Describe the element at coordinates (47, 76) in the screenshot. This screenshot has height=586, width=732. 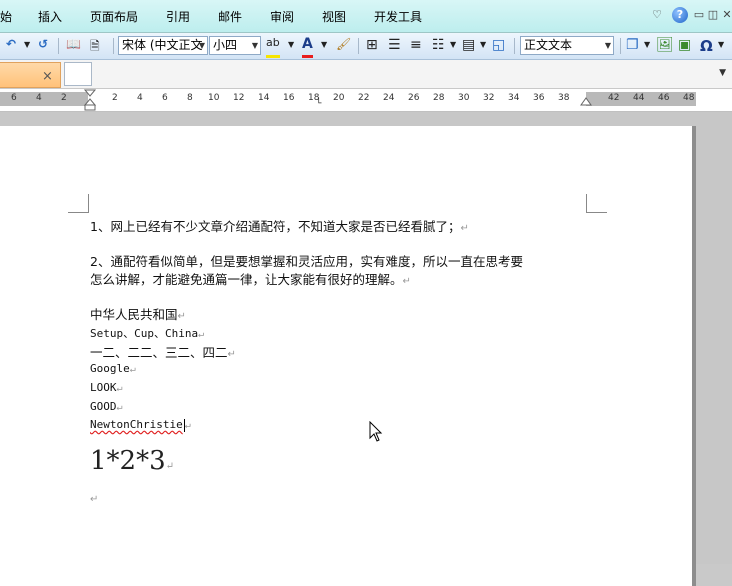
I see `close-icon: ×` at that location.